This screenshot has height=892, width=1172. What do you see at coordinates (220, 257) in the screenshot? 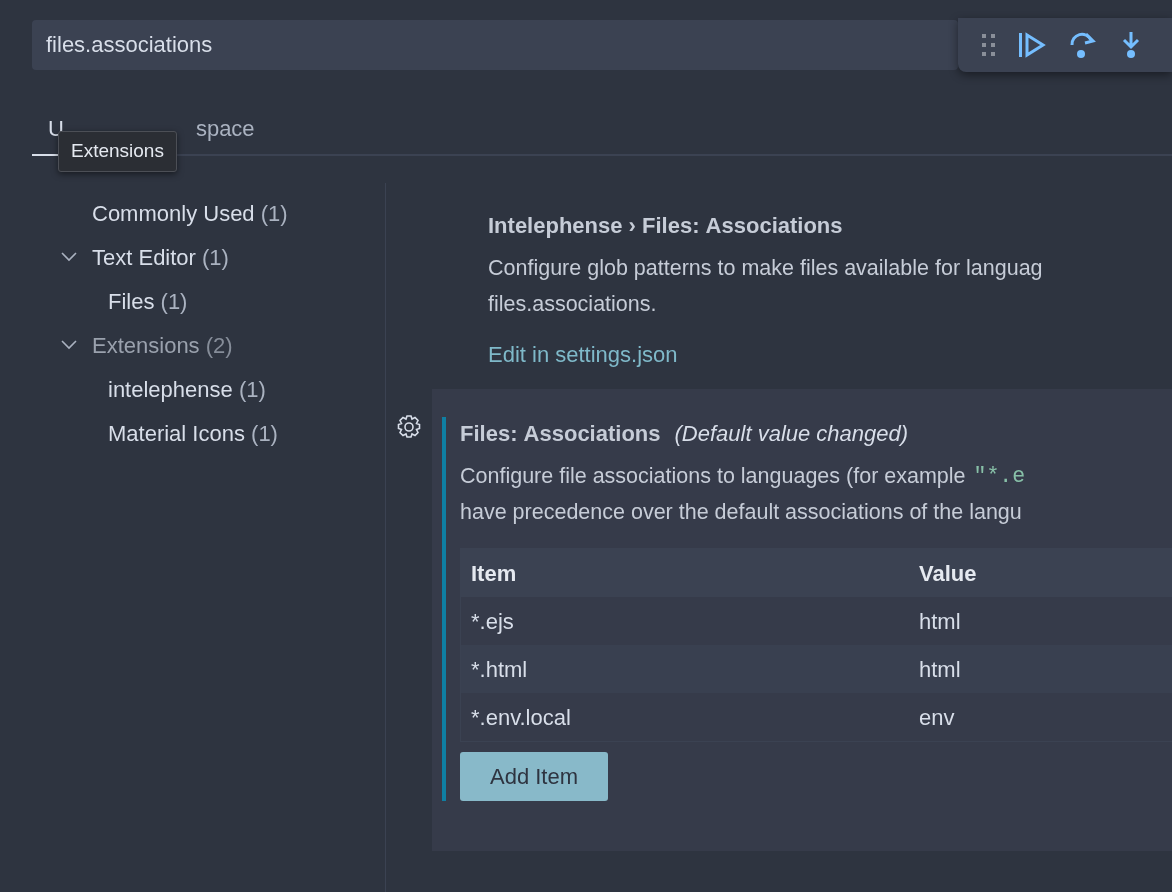
I see `tree-item: Text Editor (1)` at bounding box center [220, 257].